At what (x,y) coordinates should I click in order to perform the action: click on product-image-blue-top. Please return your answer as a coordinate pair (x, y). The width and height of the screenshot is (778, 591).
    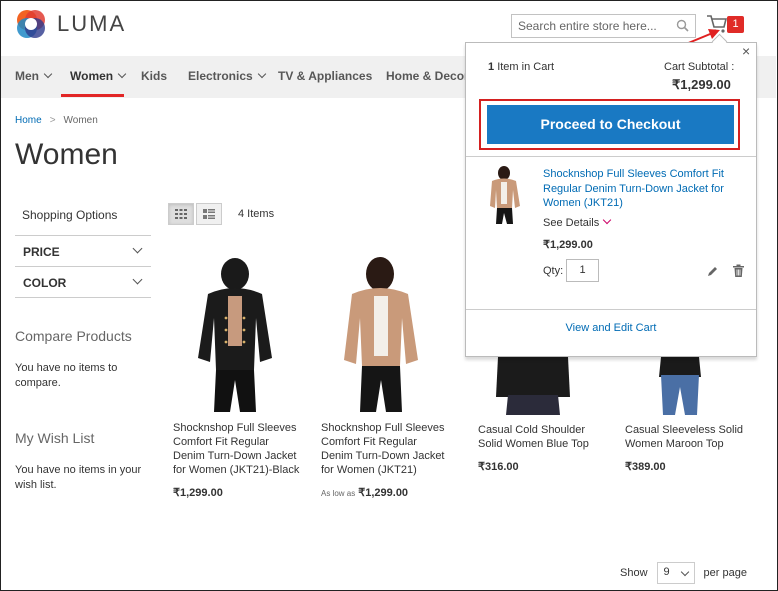
    Looking at the image, I should click on (533, 386).